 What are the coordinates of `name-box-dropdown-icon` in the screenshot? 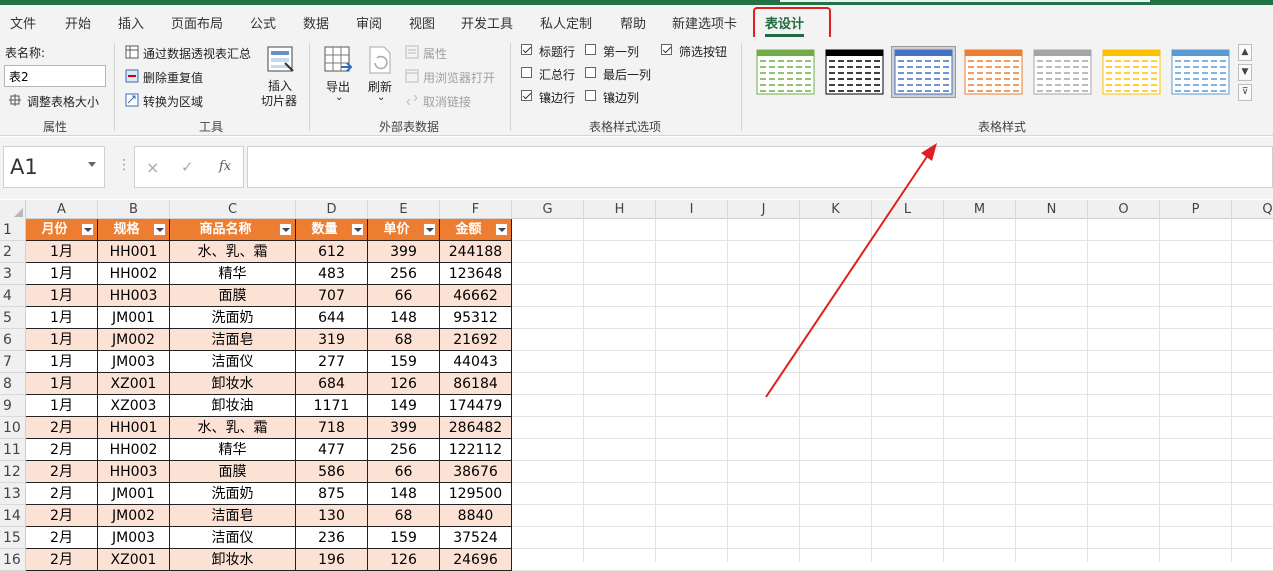 It's located at (92, 164).